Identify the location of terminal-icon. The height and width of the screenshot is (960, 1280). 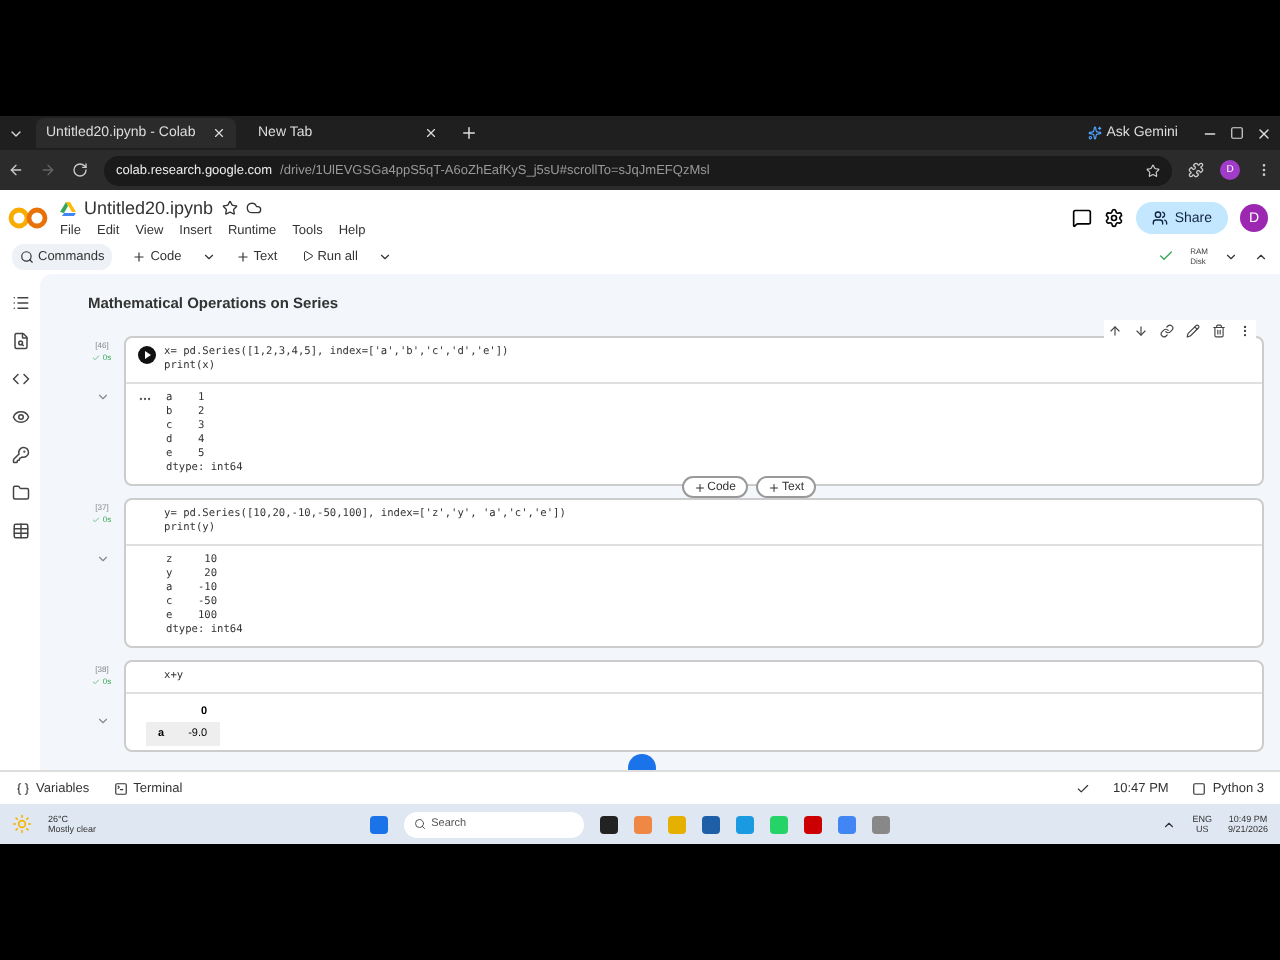
(120, 788).